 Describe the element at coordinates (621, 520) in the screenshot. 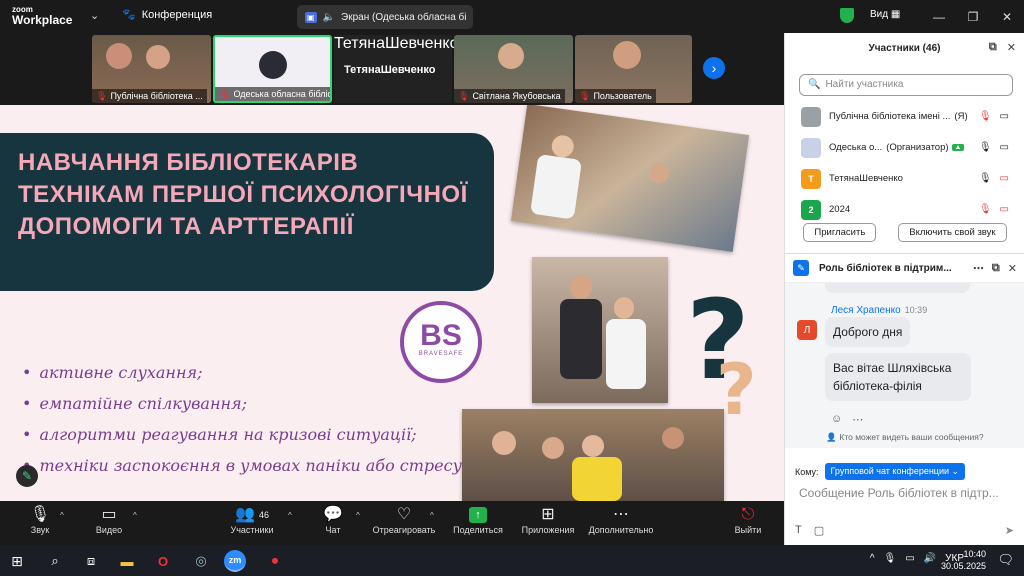

I see `more-button: ⋯ Дополнительно` at that location.